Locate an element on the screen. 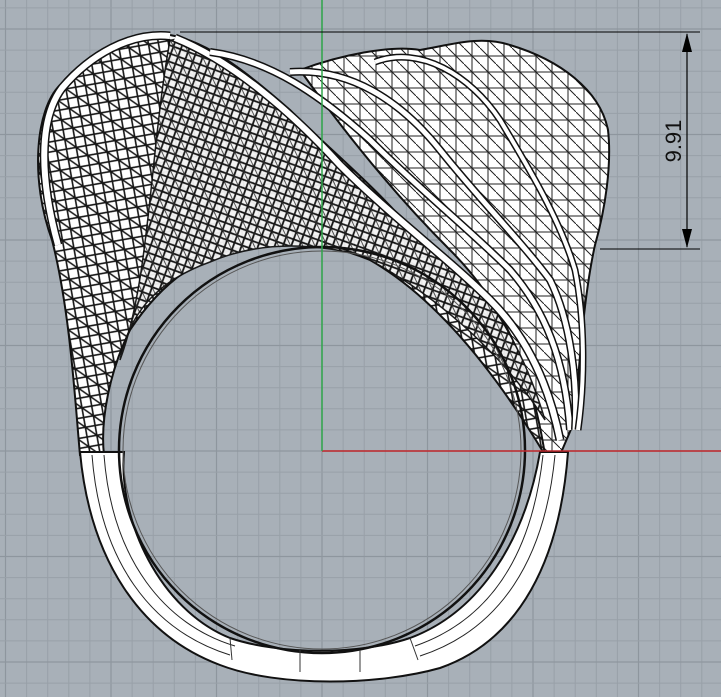 The image size is (721, 697). dimension-arrow-bottom-icon is located at coordinates (687, 238).